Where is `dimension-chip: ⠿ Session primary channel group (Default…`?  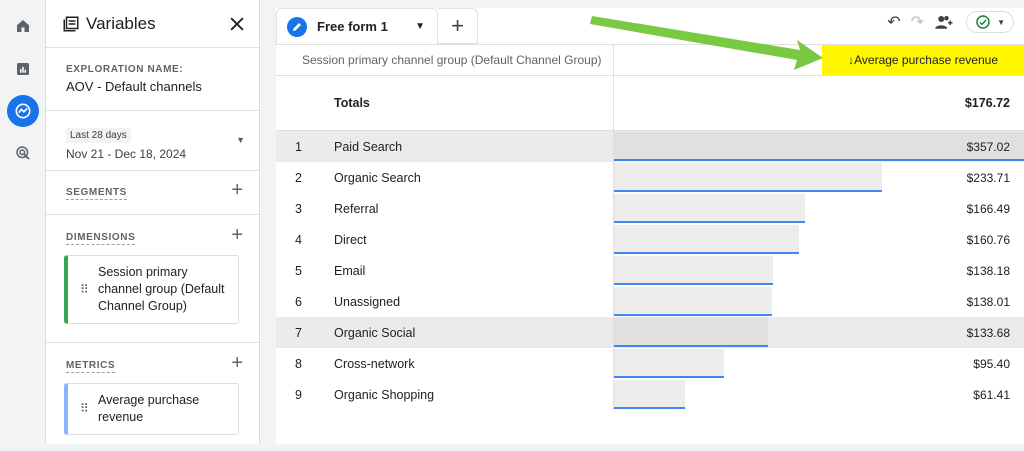
dimension-chip: ⠿ Session primary channel group (Default… is located at coordinates (151, 289).